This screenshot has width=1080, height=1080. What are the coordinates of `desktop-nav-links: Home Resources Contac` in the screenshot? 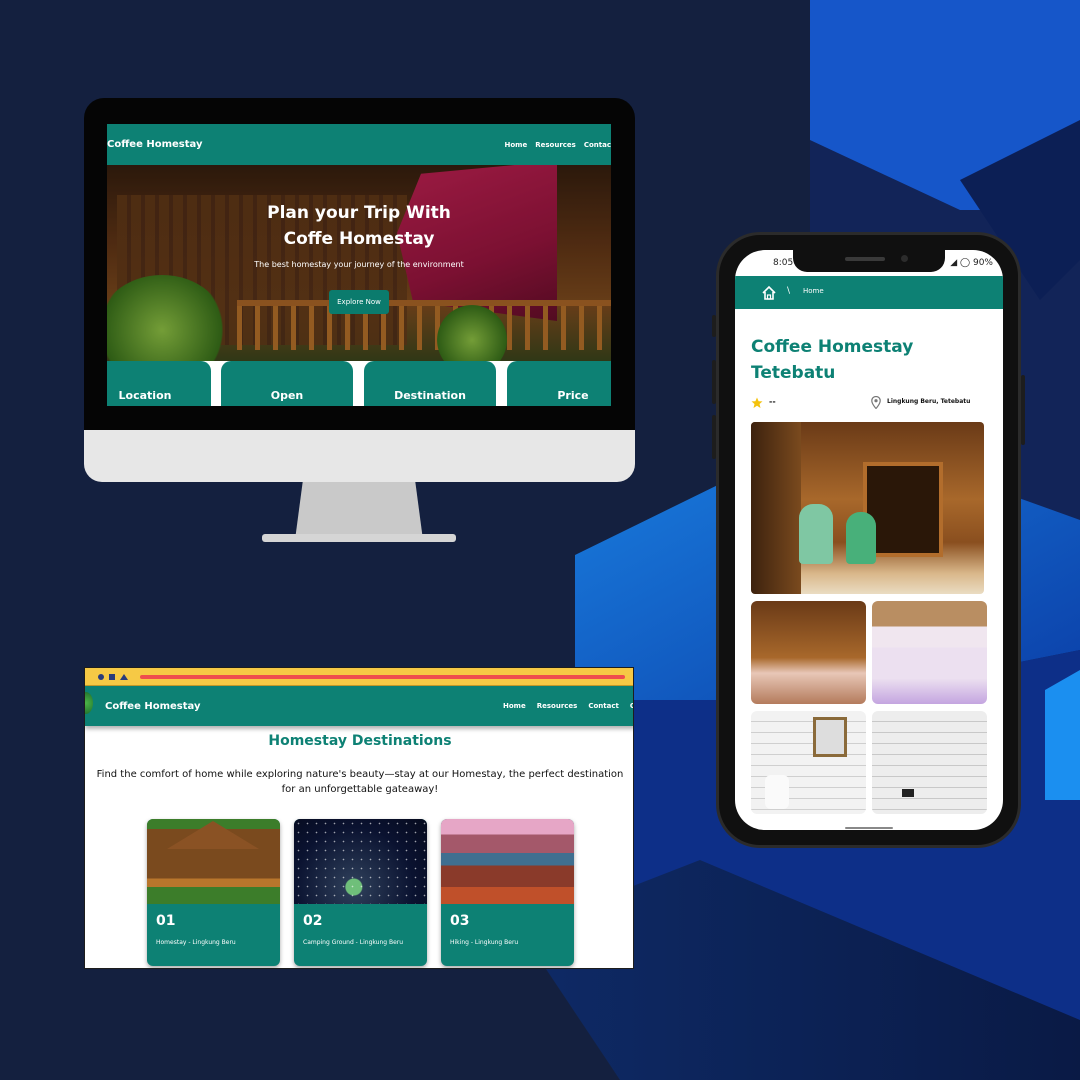 It's located at (558, 145).